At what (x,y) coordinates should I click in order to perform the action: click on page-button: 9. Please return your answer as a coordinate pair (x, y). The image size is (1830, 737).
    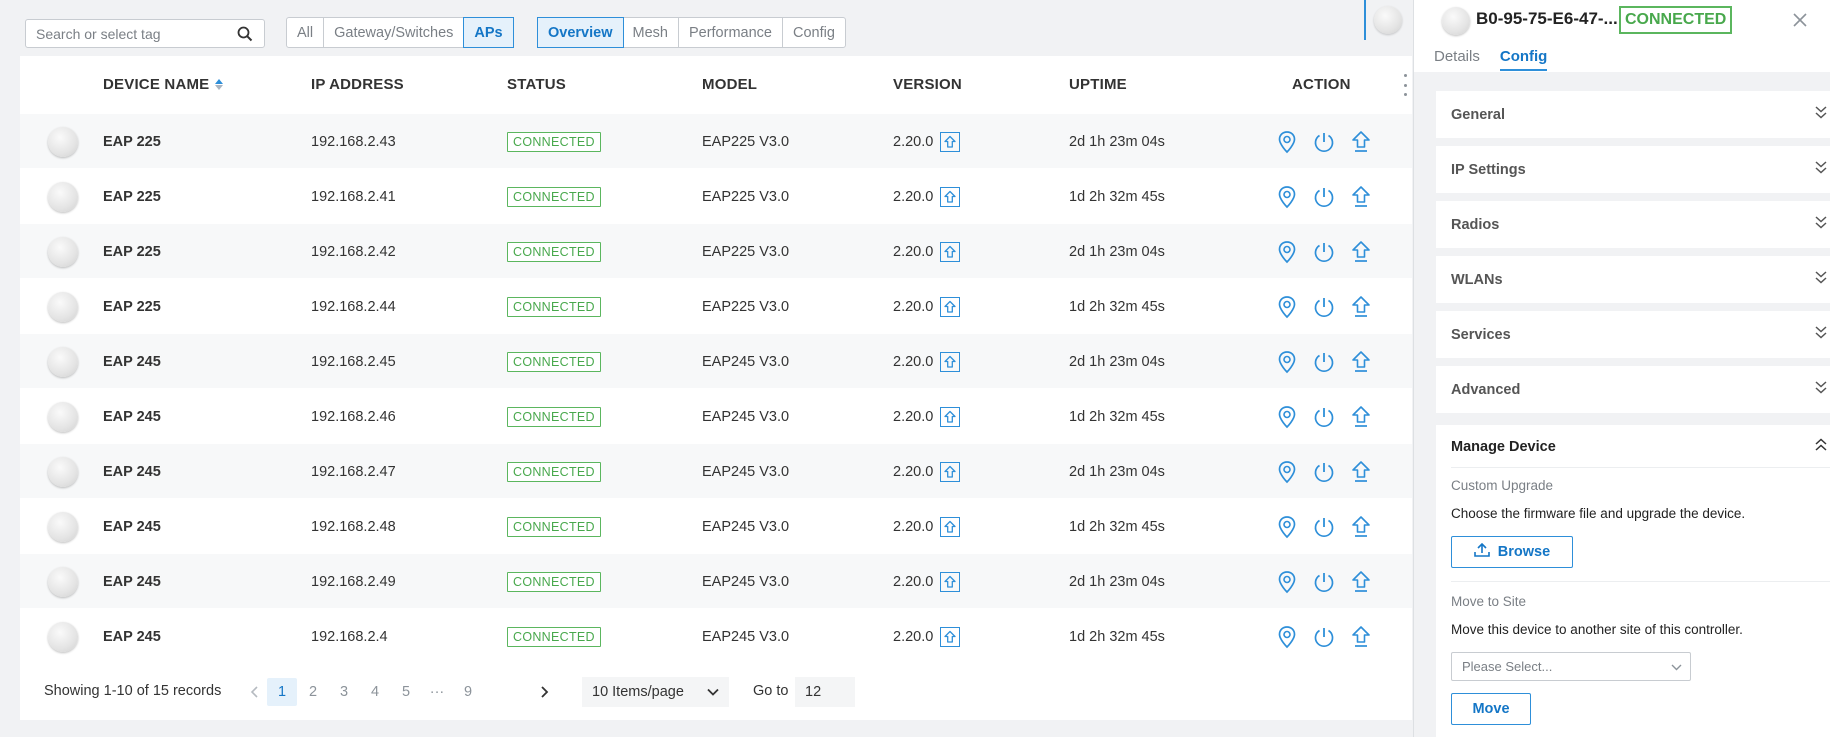
    Looking at the image, I should click on (468, 692).